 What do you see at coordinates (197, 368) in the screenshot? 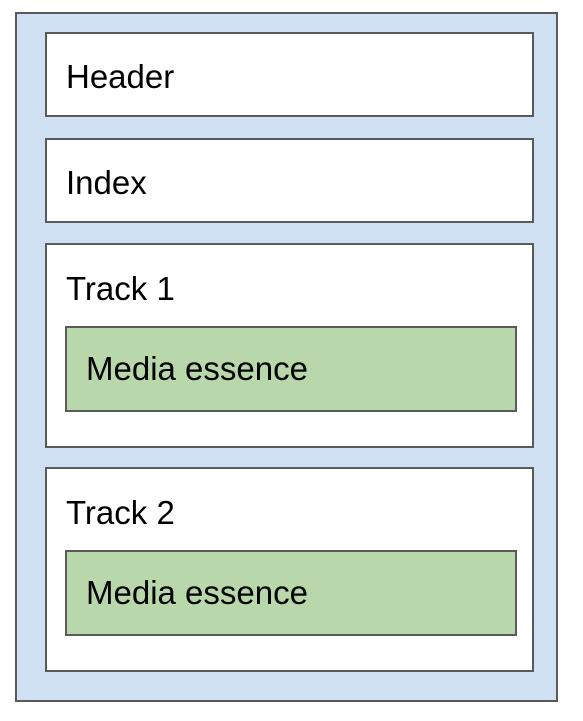
I see `track-1-media-essence-label: Media essence` at bounding box center [197, 368].